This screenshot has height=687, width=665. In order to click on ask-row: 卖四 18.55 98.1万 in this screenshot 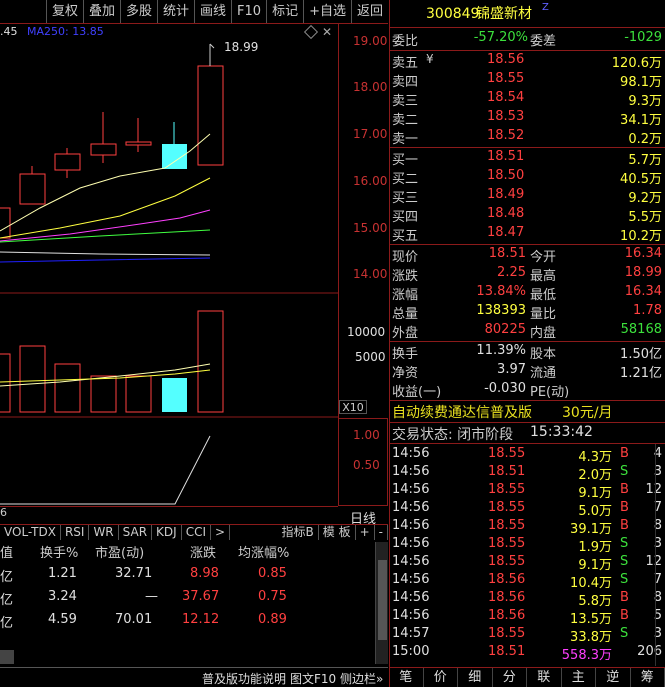, I will do `click(527, 80)`.